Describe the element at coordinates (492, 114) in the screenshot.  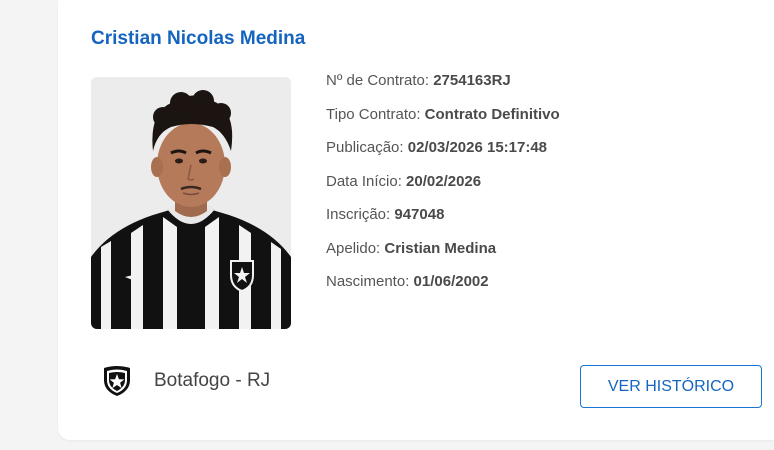
I see `contract-type-value: Contrato Definitivo` at that location.